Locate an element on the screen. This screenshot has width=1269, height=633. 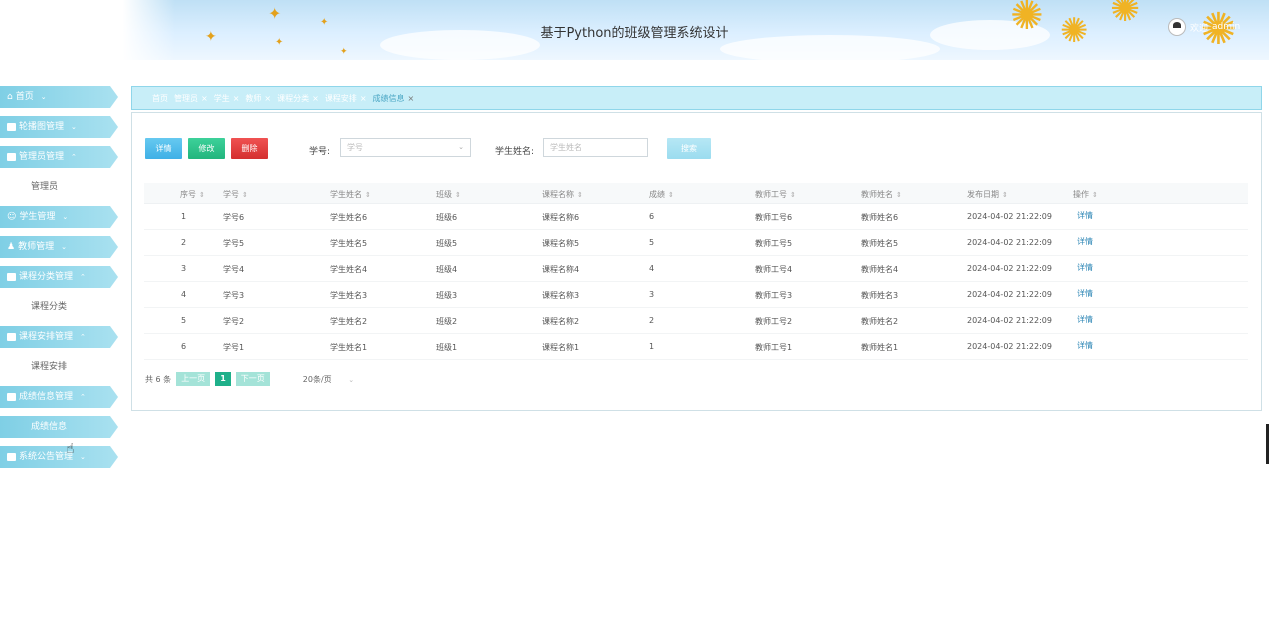
sidebar-item-carousel: 轮播图管理 ⌄ is located at coordinates (59, 127).